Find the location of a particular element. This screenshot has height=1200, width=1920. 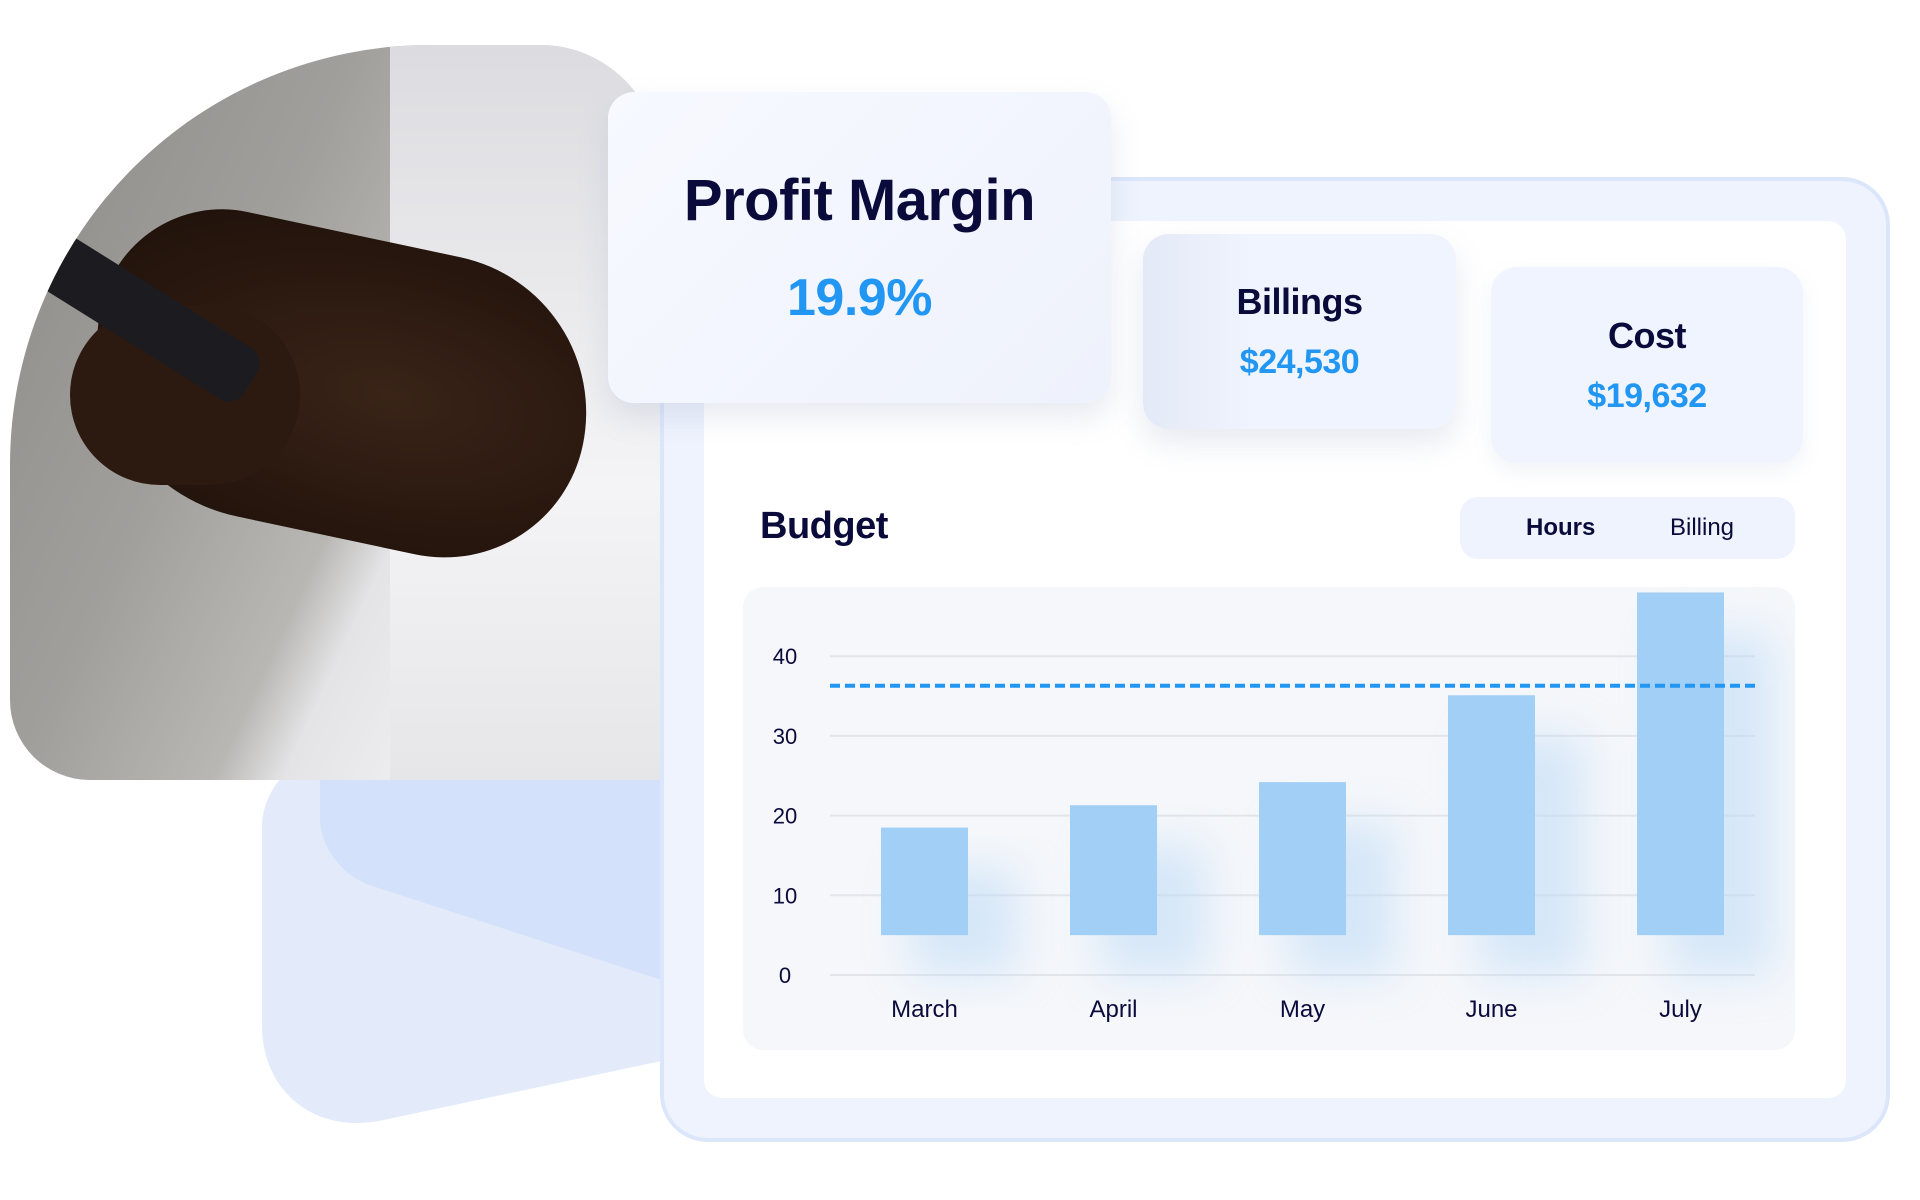

billings-card: Billings $24,530 is located at coordinates (1299, 331).